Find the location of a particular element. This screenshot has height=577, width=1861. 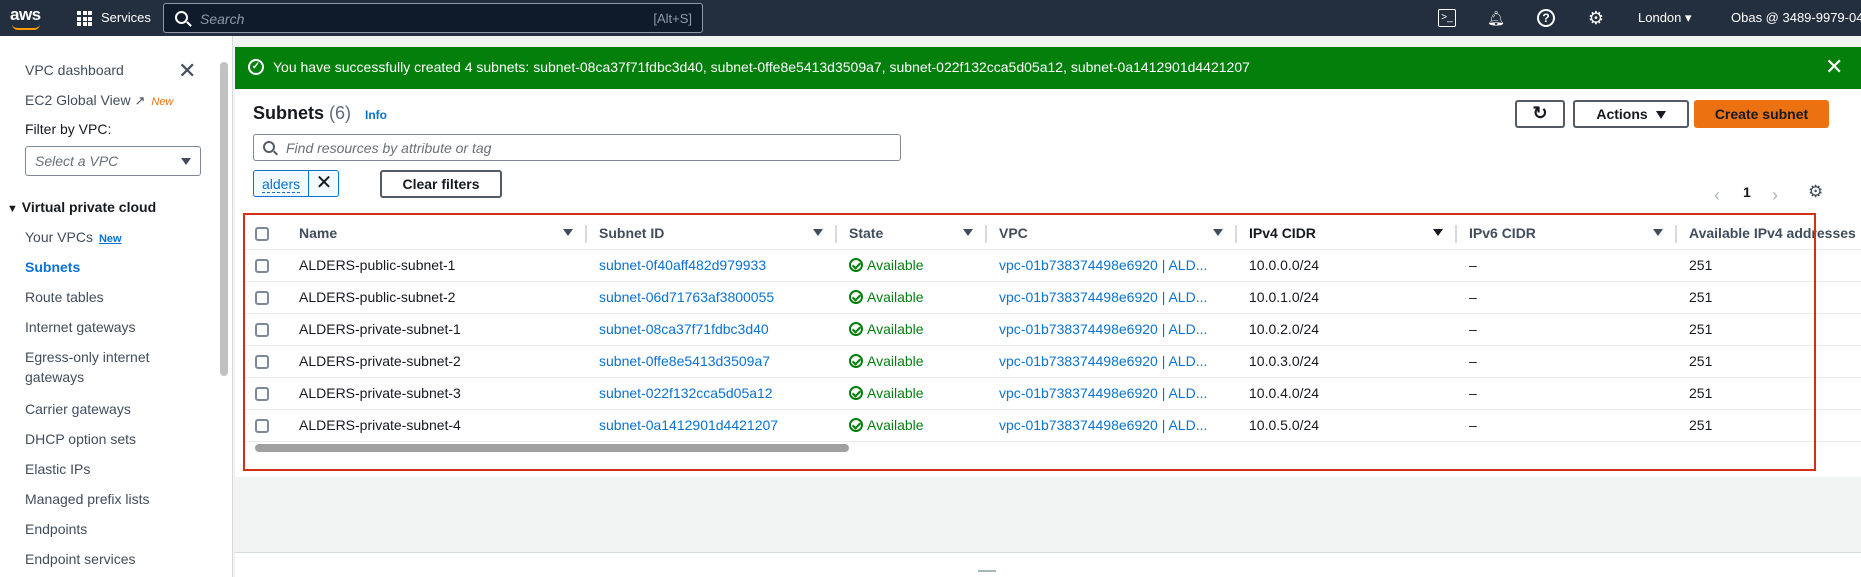

aws-logo: aws is located at coordinates (25, 15).